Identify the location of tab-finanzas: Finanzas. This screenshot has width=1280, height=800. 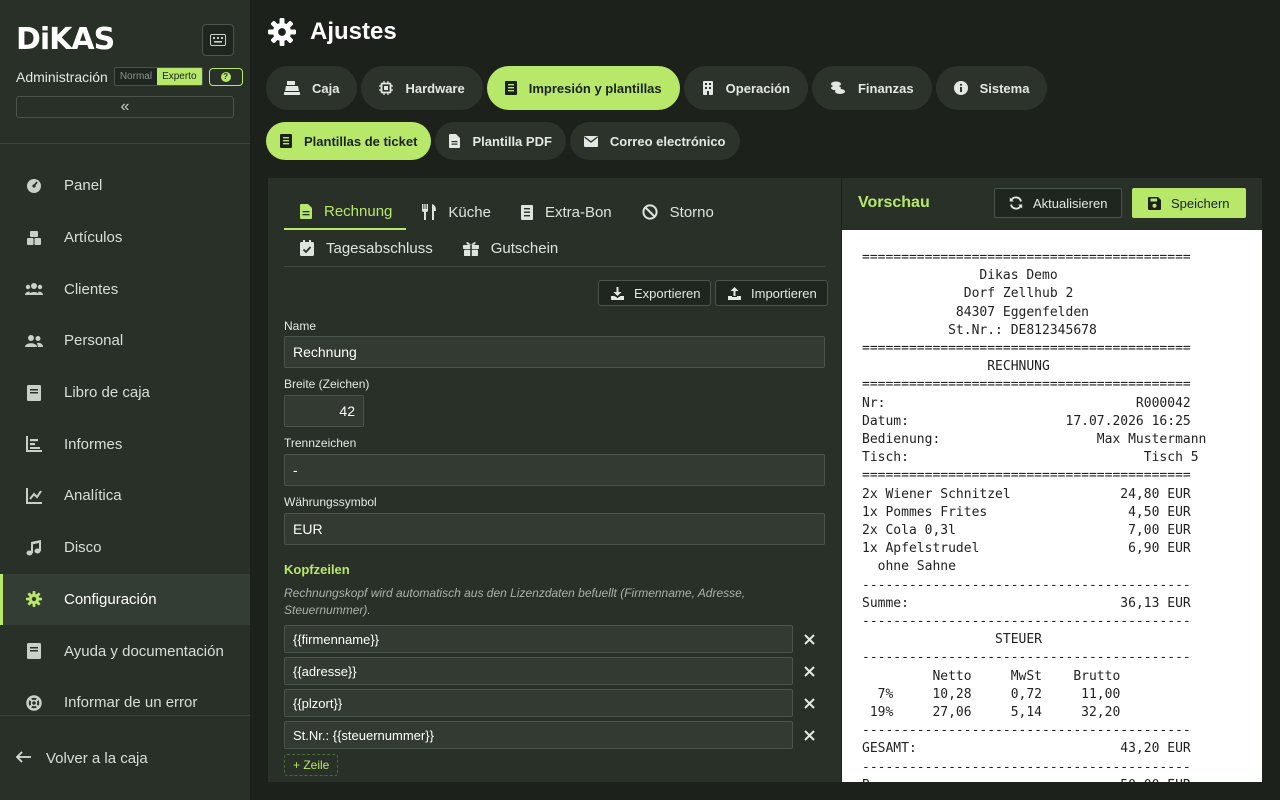
(871, 88).